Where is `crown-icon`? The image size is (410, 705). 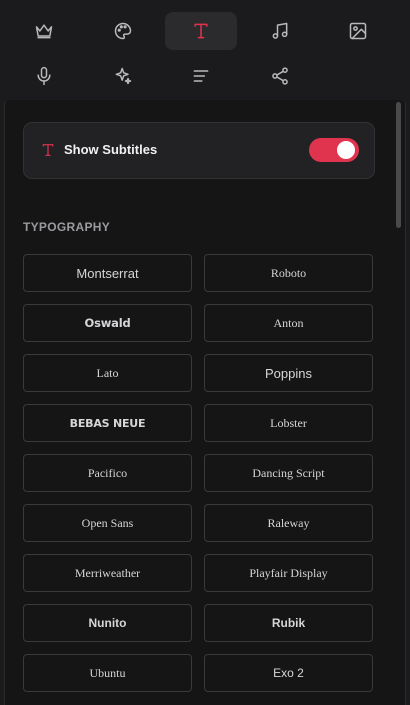
crown-icon is located at coordinates (44, 31).